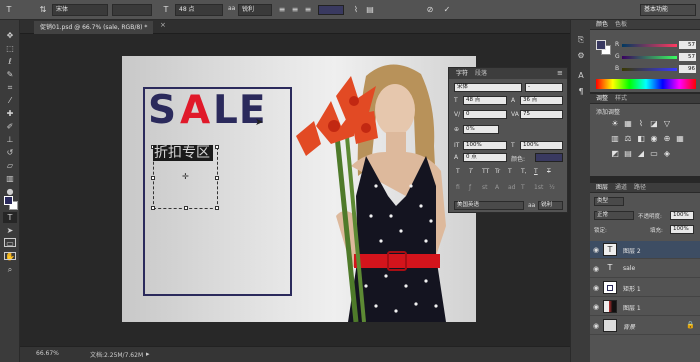 The image size is (700, 362). I want to click on blue-slider: B 96, so click(657, 69).